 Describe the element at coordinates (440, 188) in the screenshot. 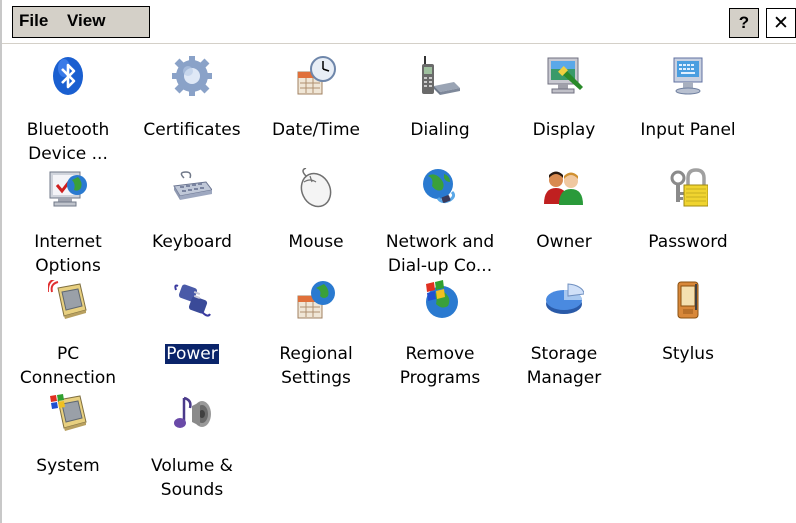

I see `network-globe-icon` at that location.